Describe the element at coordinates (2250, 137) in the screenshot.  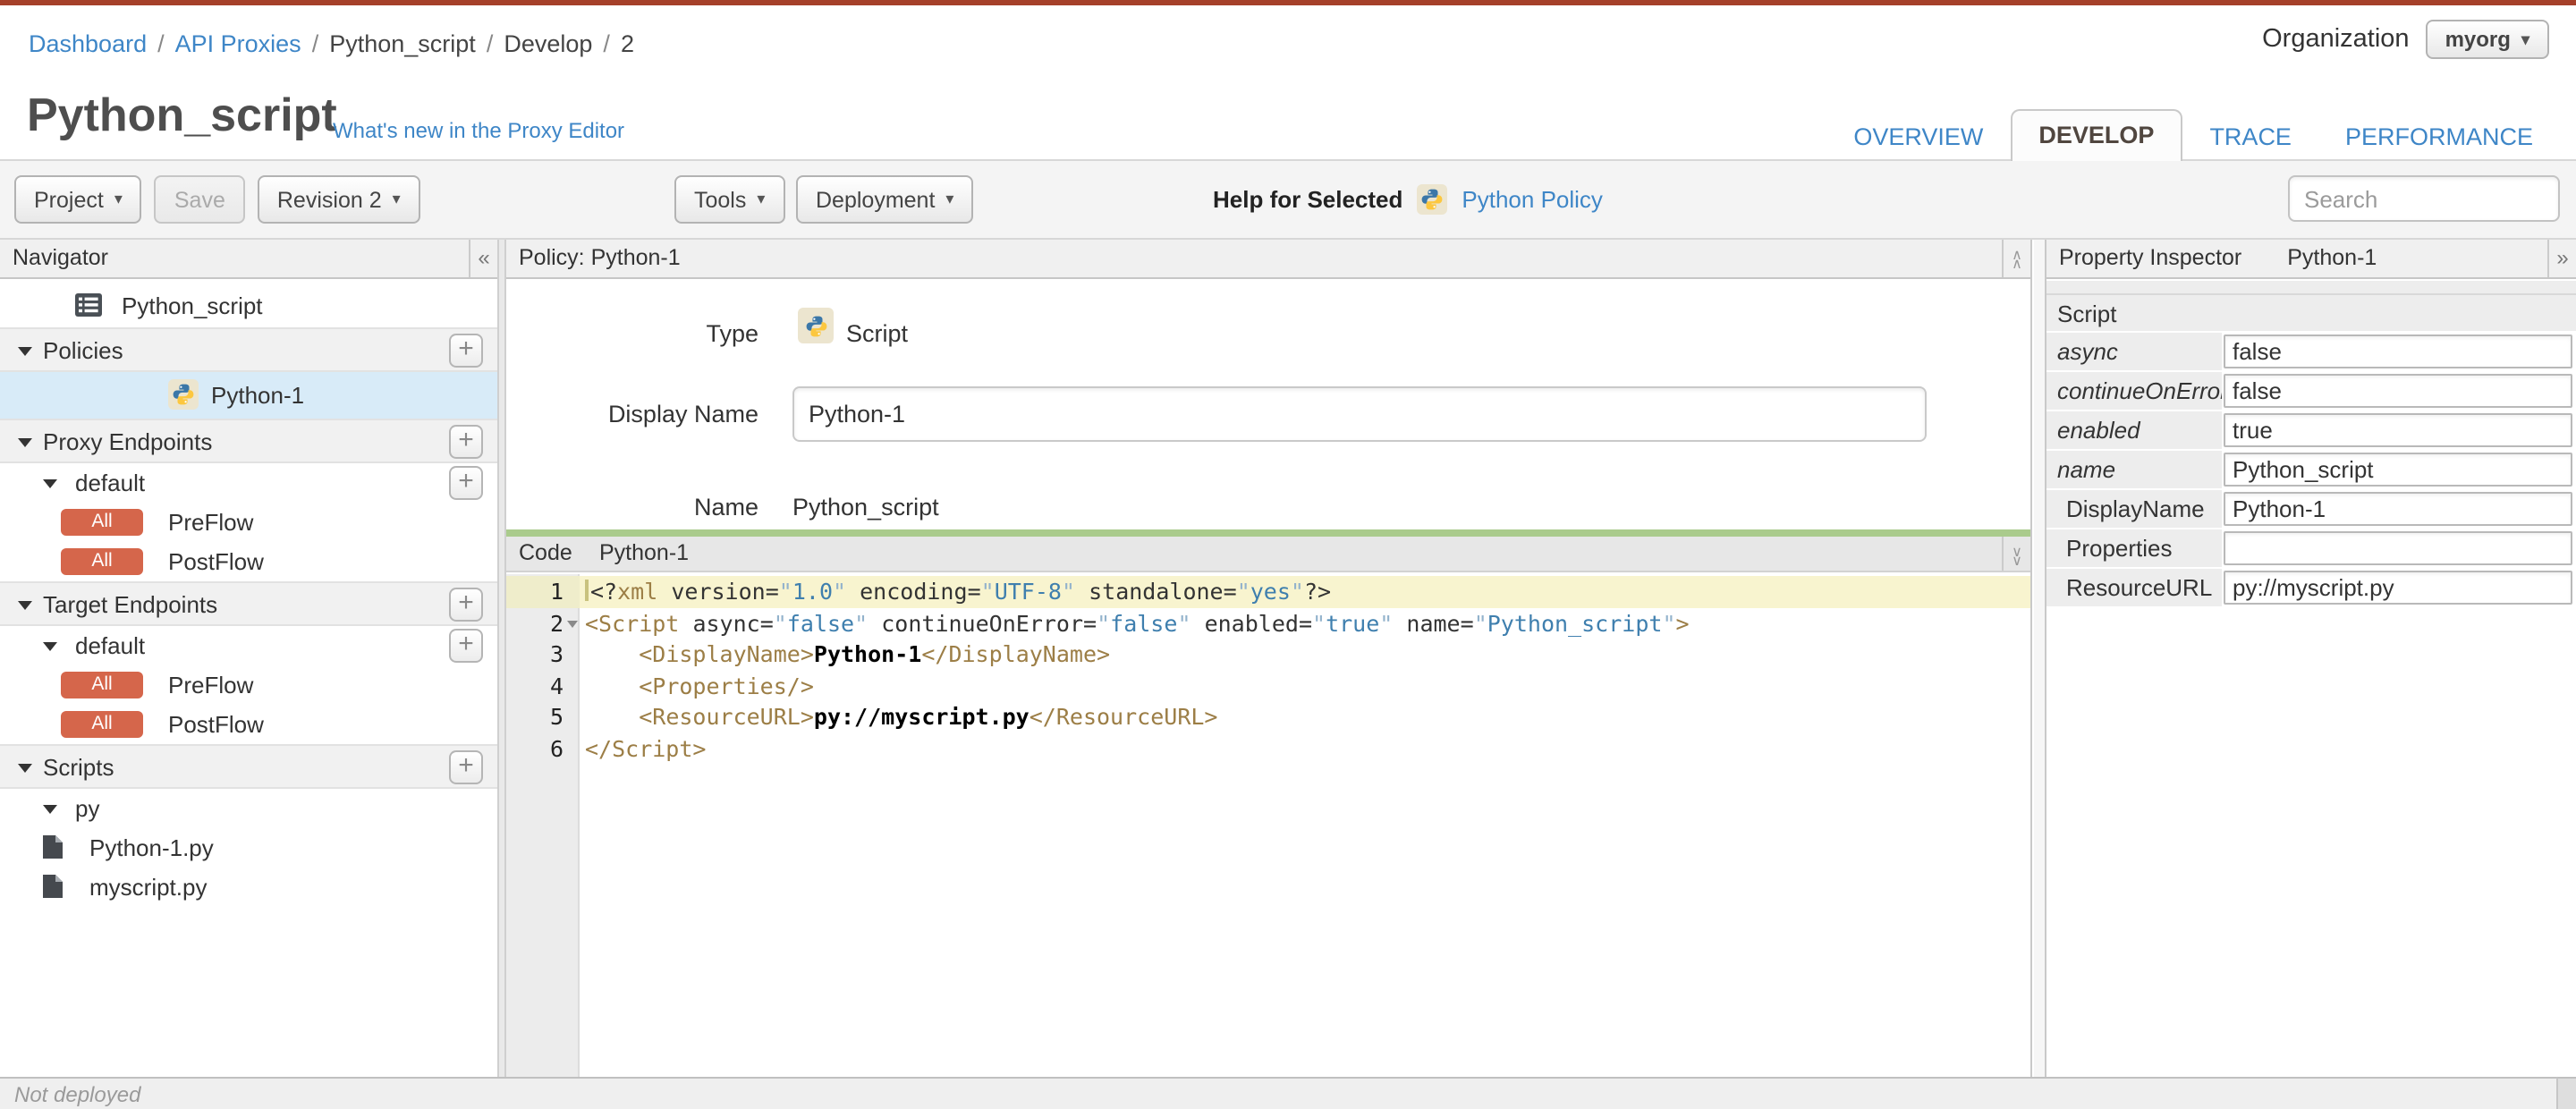
I see `tab-trace: TRACE` at that location.